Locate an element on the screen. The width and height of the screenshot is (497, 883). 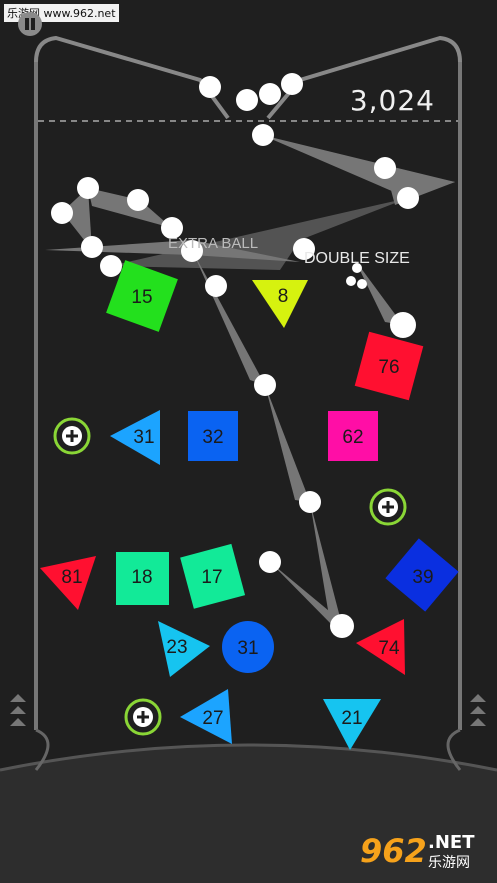
svg-text: 32 is located at coordinates (212, 437).